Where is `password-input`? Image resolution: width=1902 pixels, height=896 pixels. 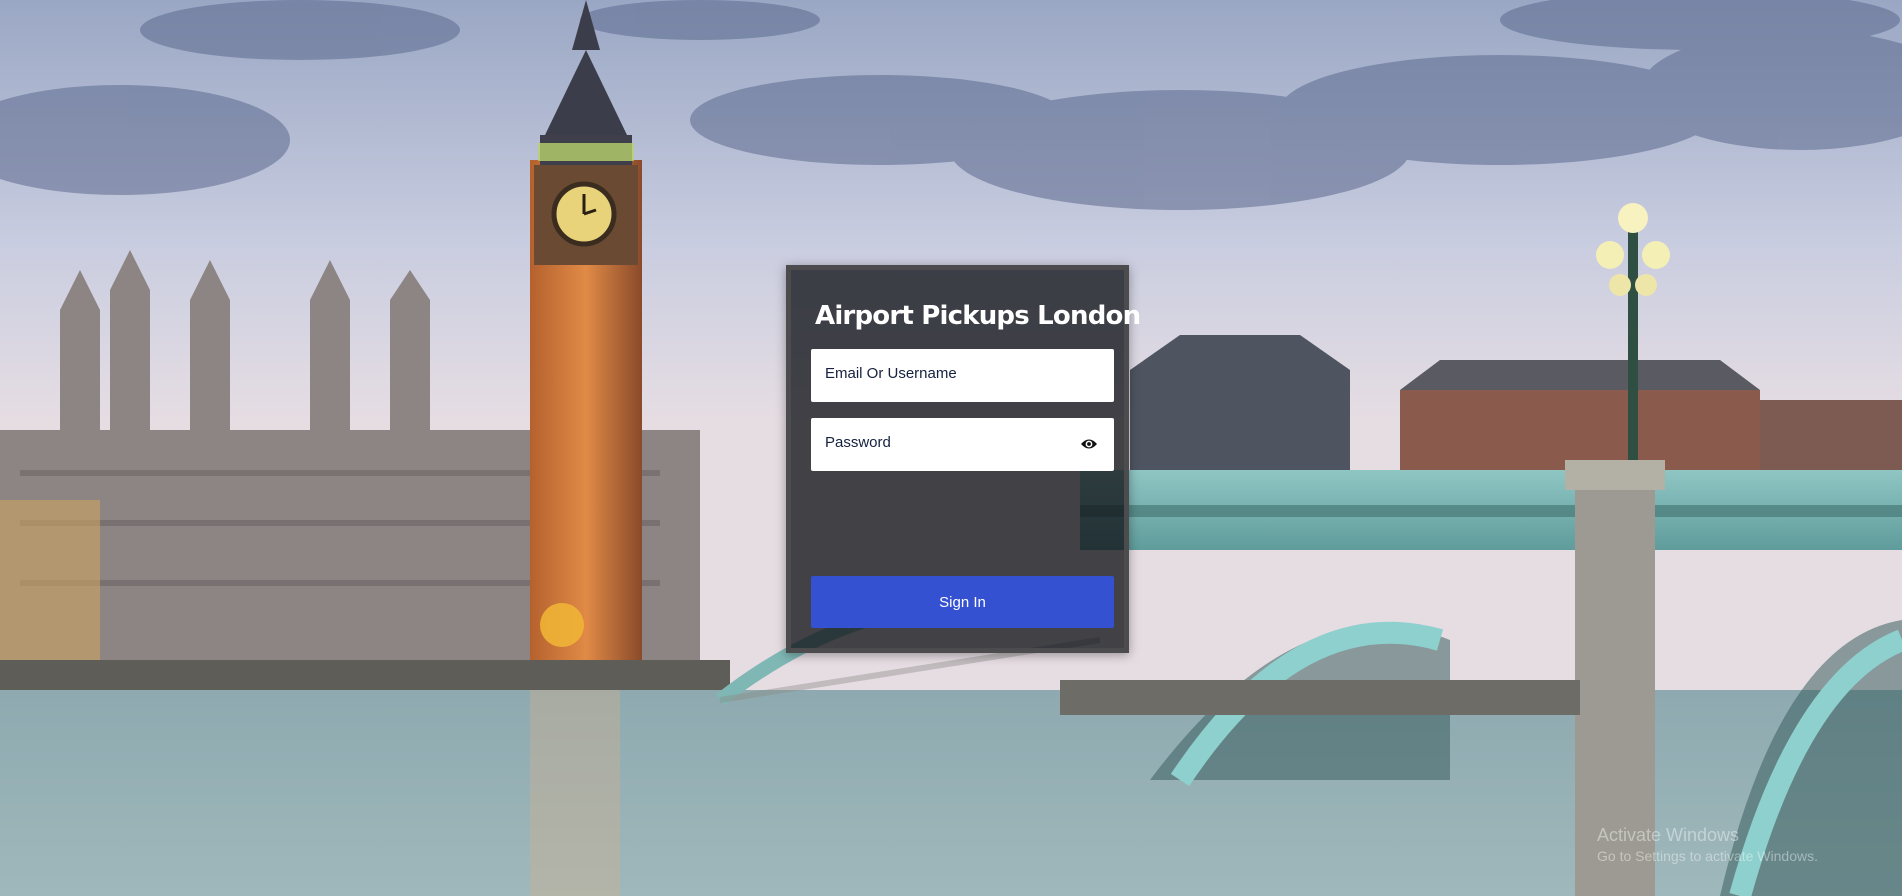
password-input is located at coordinates (962, 444).